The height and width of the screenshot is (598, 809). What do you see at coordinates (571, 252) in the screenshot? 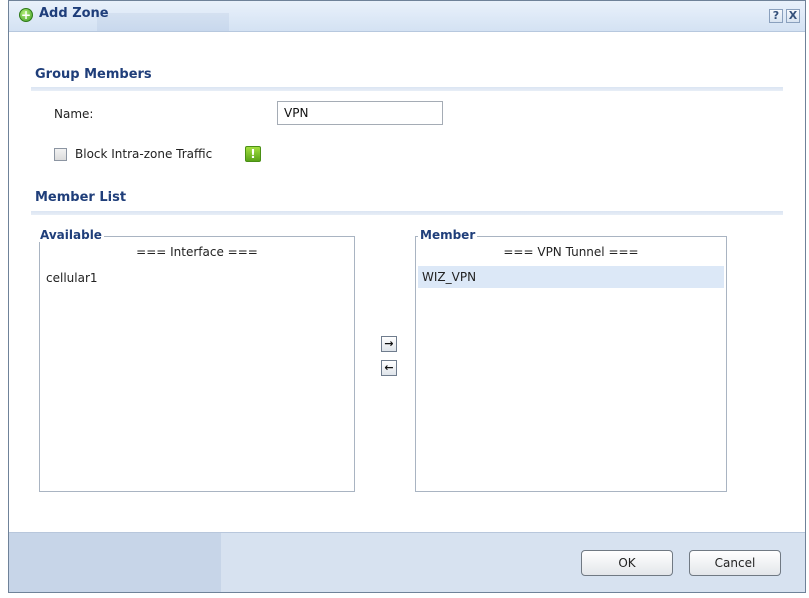
I see `member-header: === VPN Tunnel ===` at bounding box center [571, 252].